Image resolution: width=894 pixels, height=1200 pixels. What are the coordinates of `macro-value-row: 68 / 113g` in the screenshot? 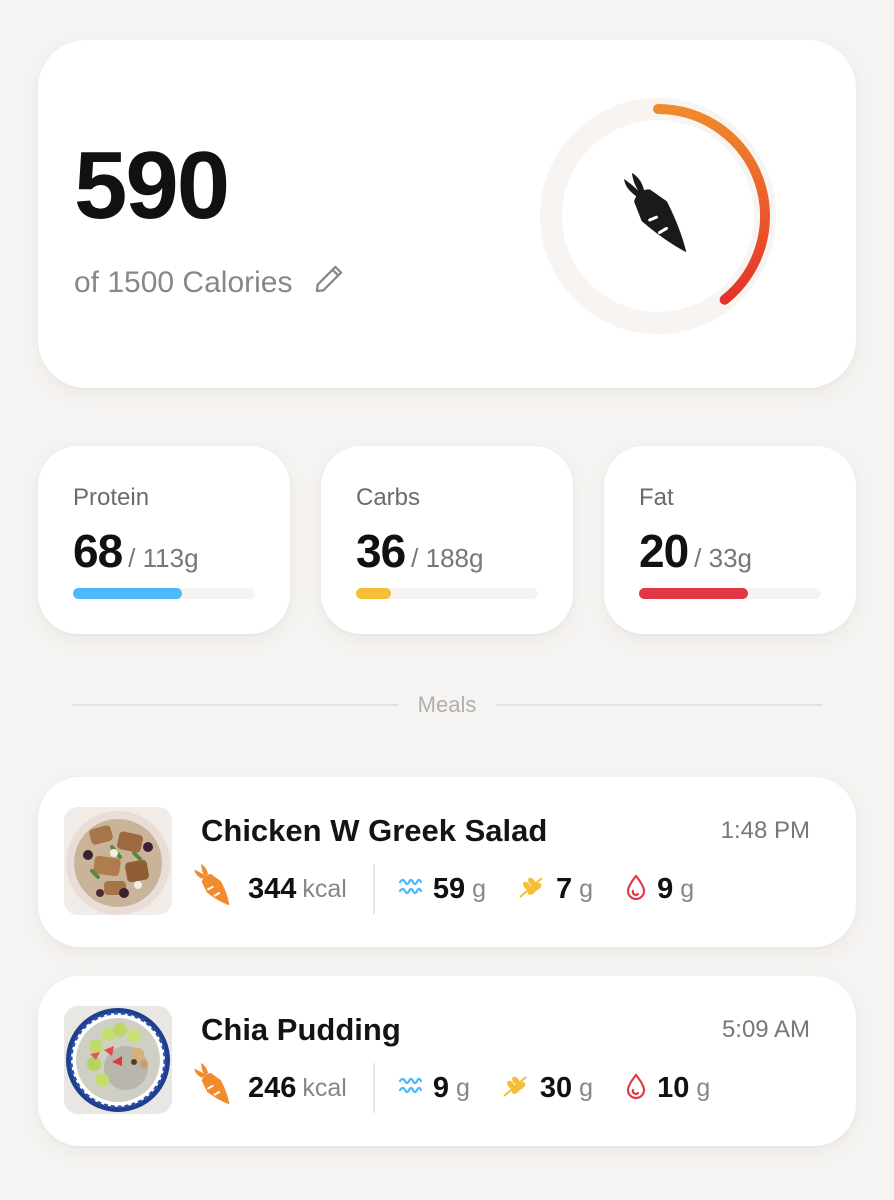 It's located at (136, 551).